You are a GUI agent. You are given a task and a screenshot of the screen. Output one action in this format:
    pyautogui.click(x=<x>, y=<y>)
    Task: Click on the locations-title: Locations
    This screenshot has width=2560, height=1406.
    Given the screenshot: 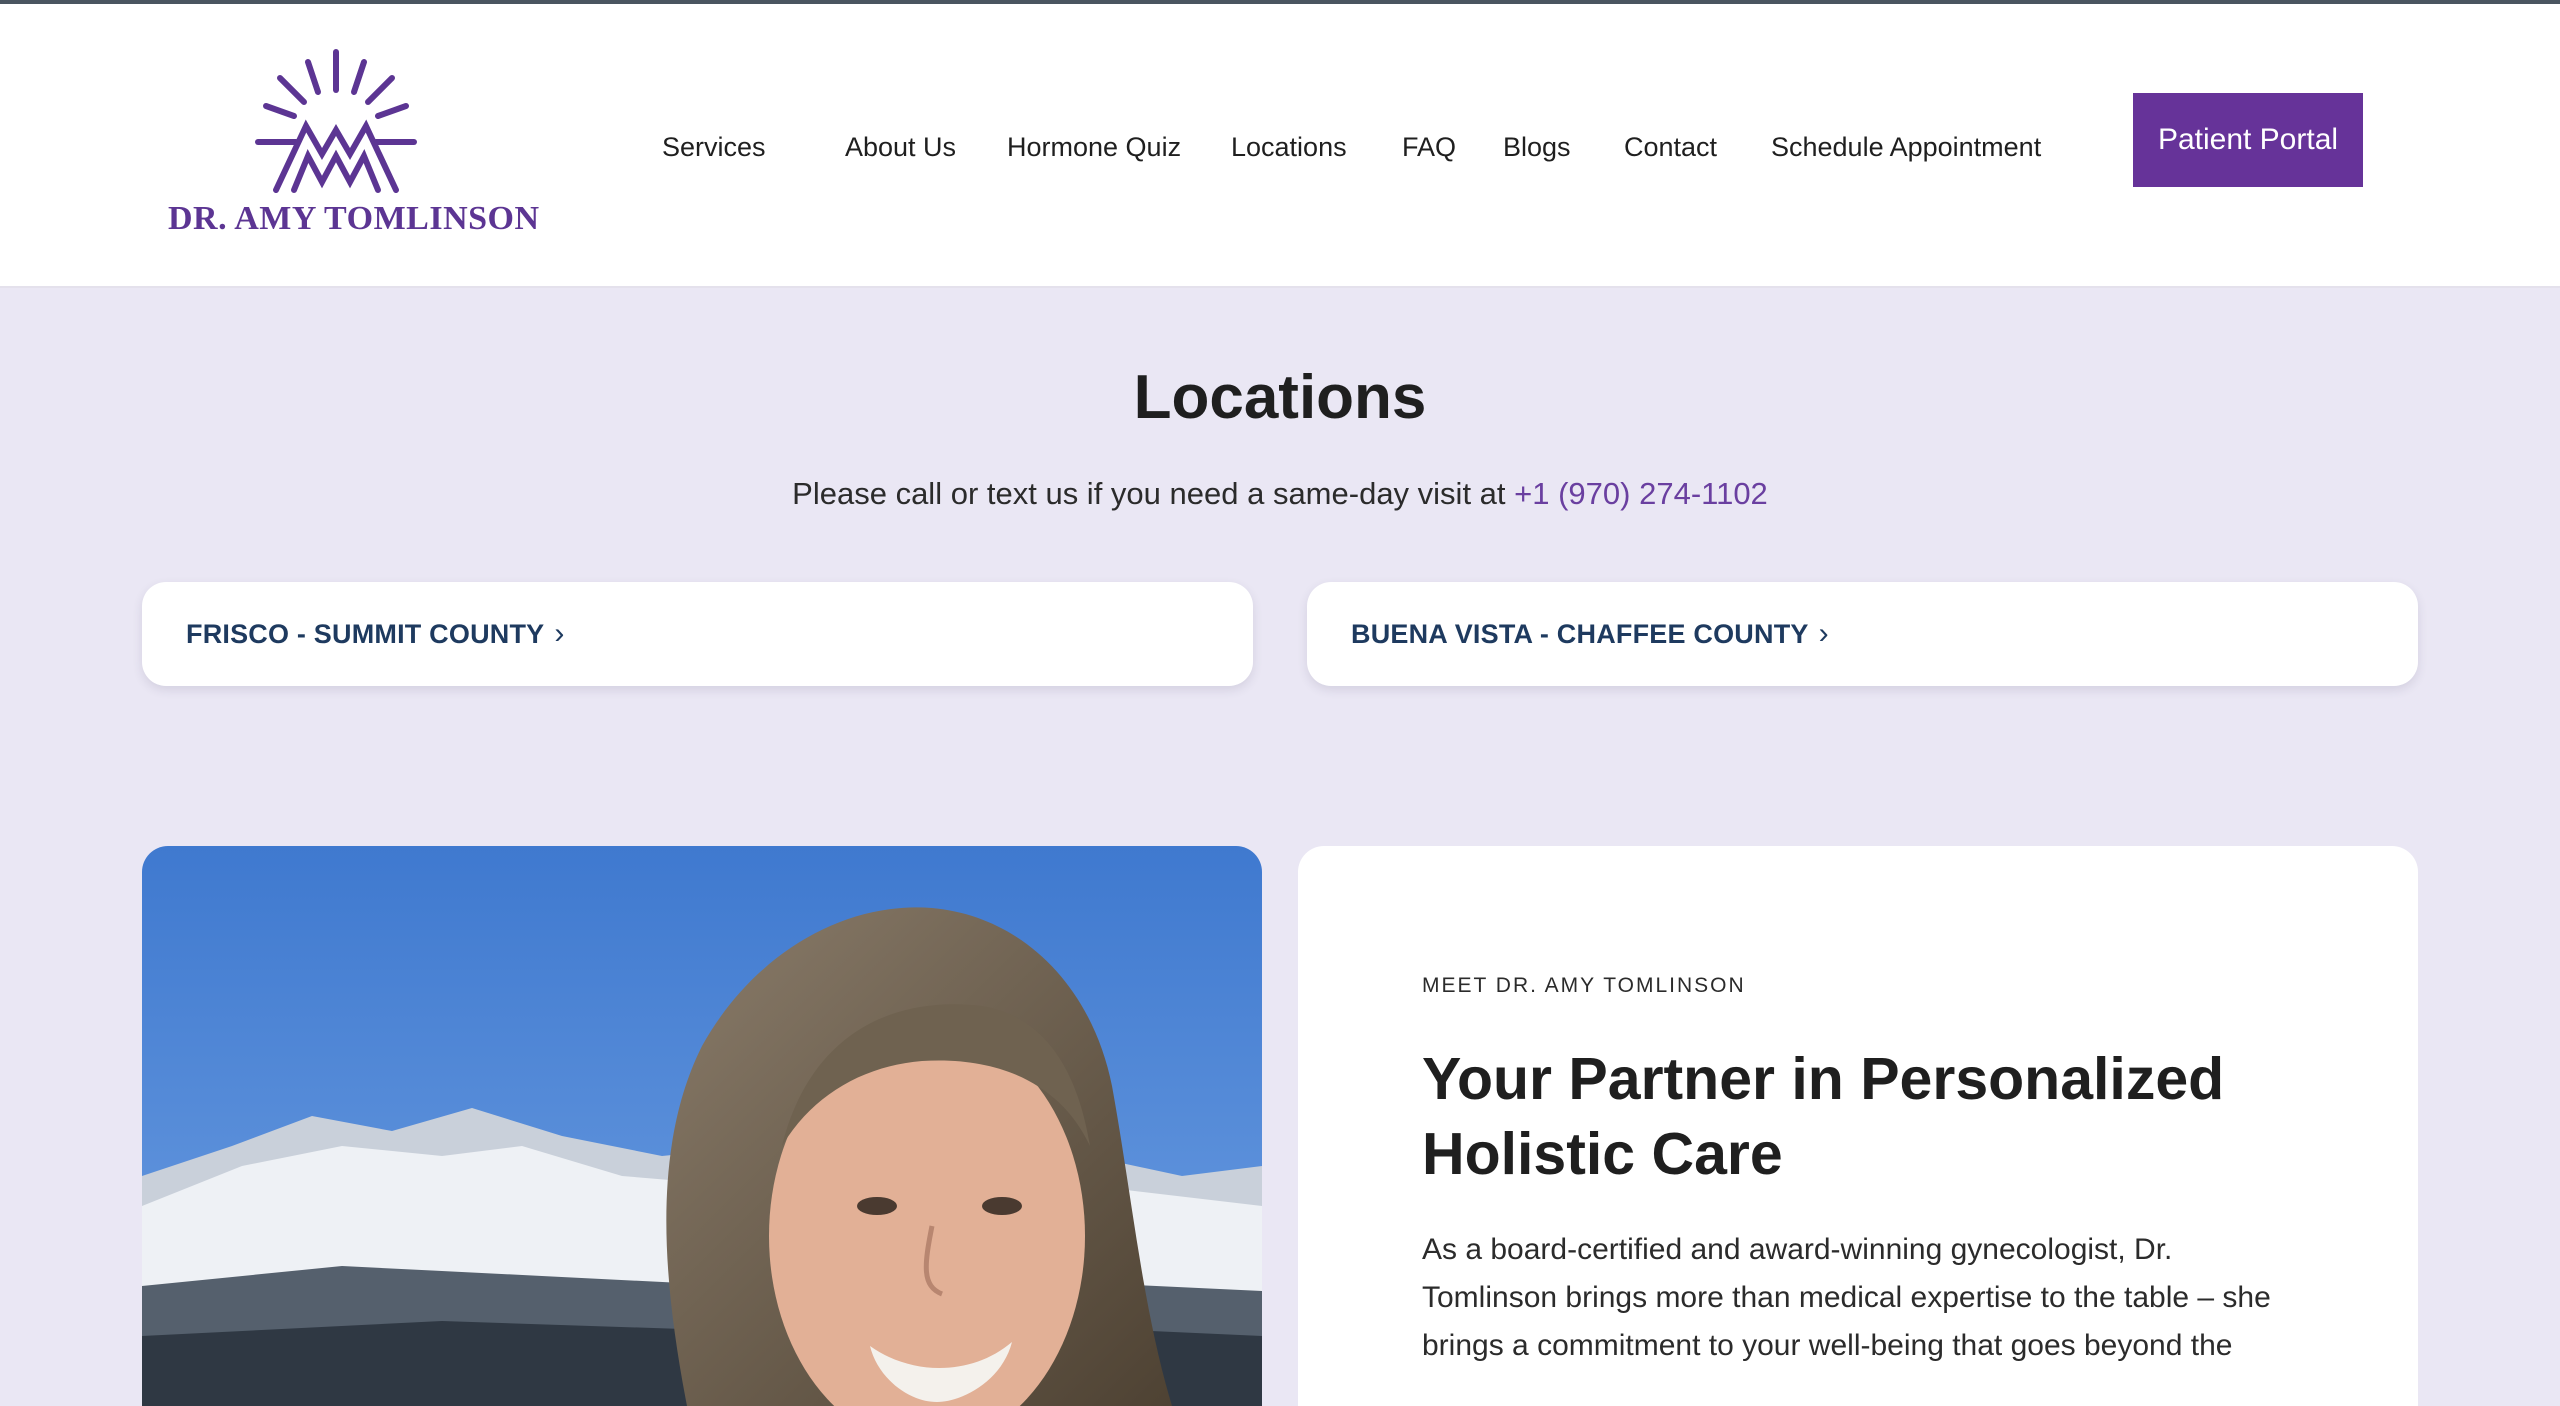 What is the action you would take?
    pyautogui.click(x=1280, y=397)
    